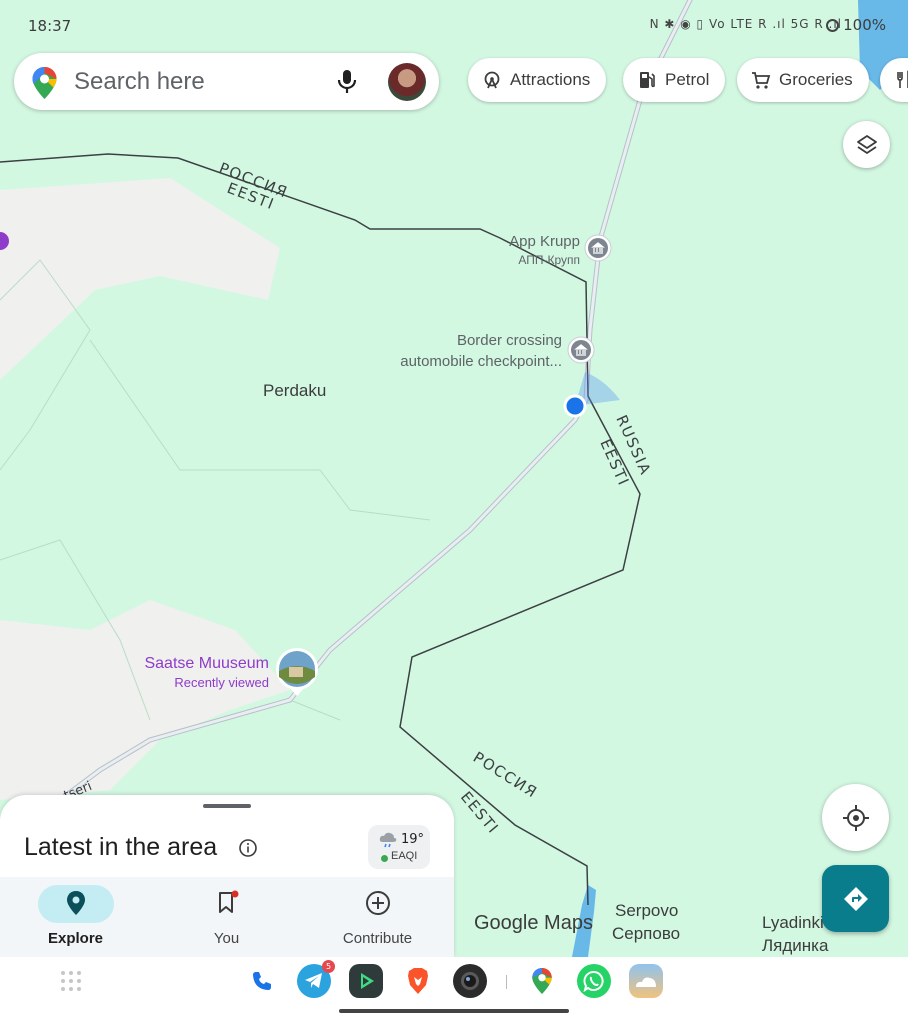 Image resolution: width=908 pixels, height=1024 pixels. I want to click on rain-cloud-icon, so click(388, 840).